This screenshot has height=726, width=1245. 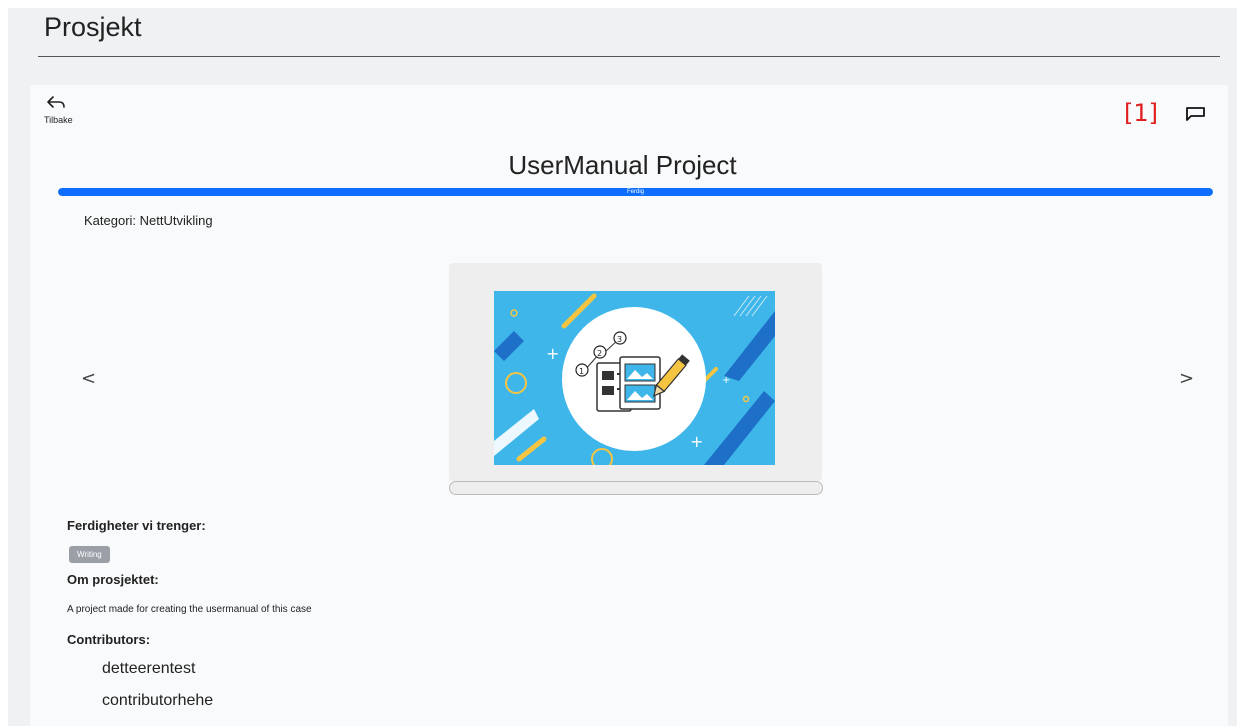 I want to click on contributor-item: detteerentest, so click(x=148, y=669).